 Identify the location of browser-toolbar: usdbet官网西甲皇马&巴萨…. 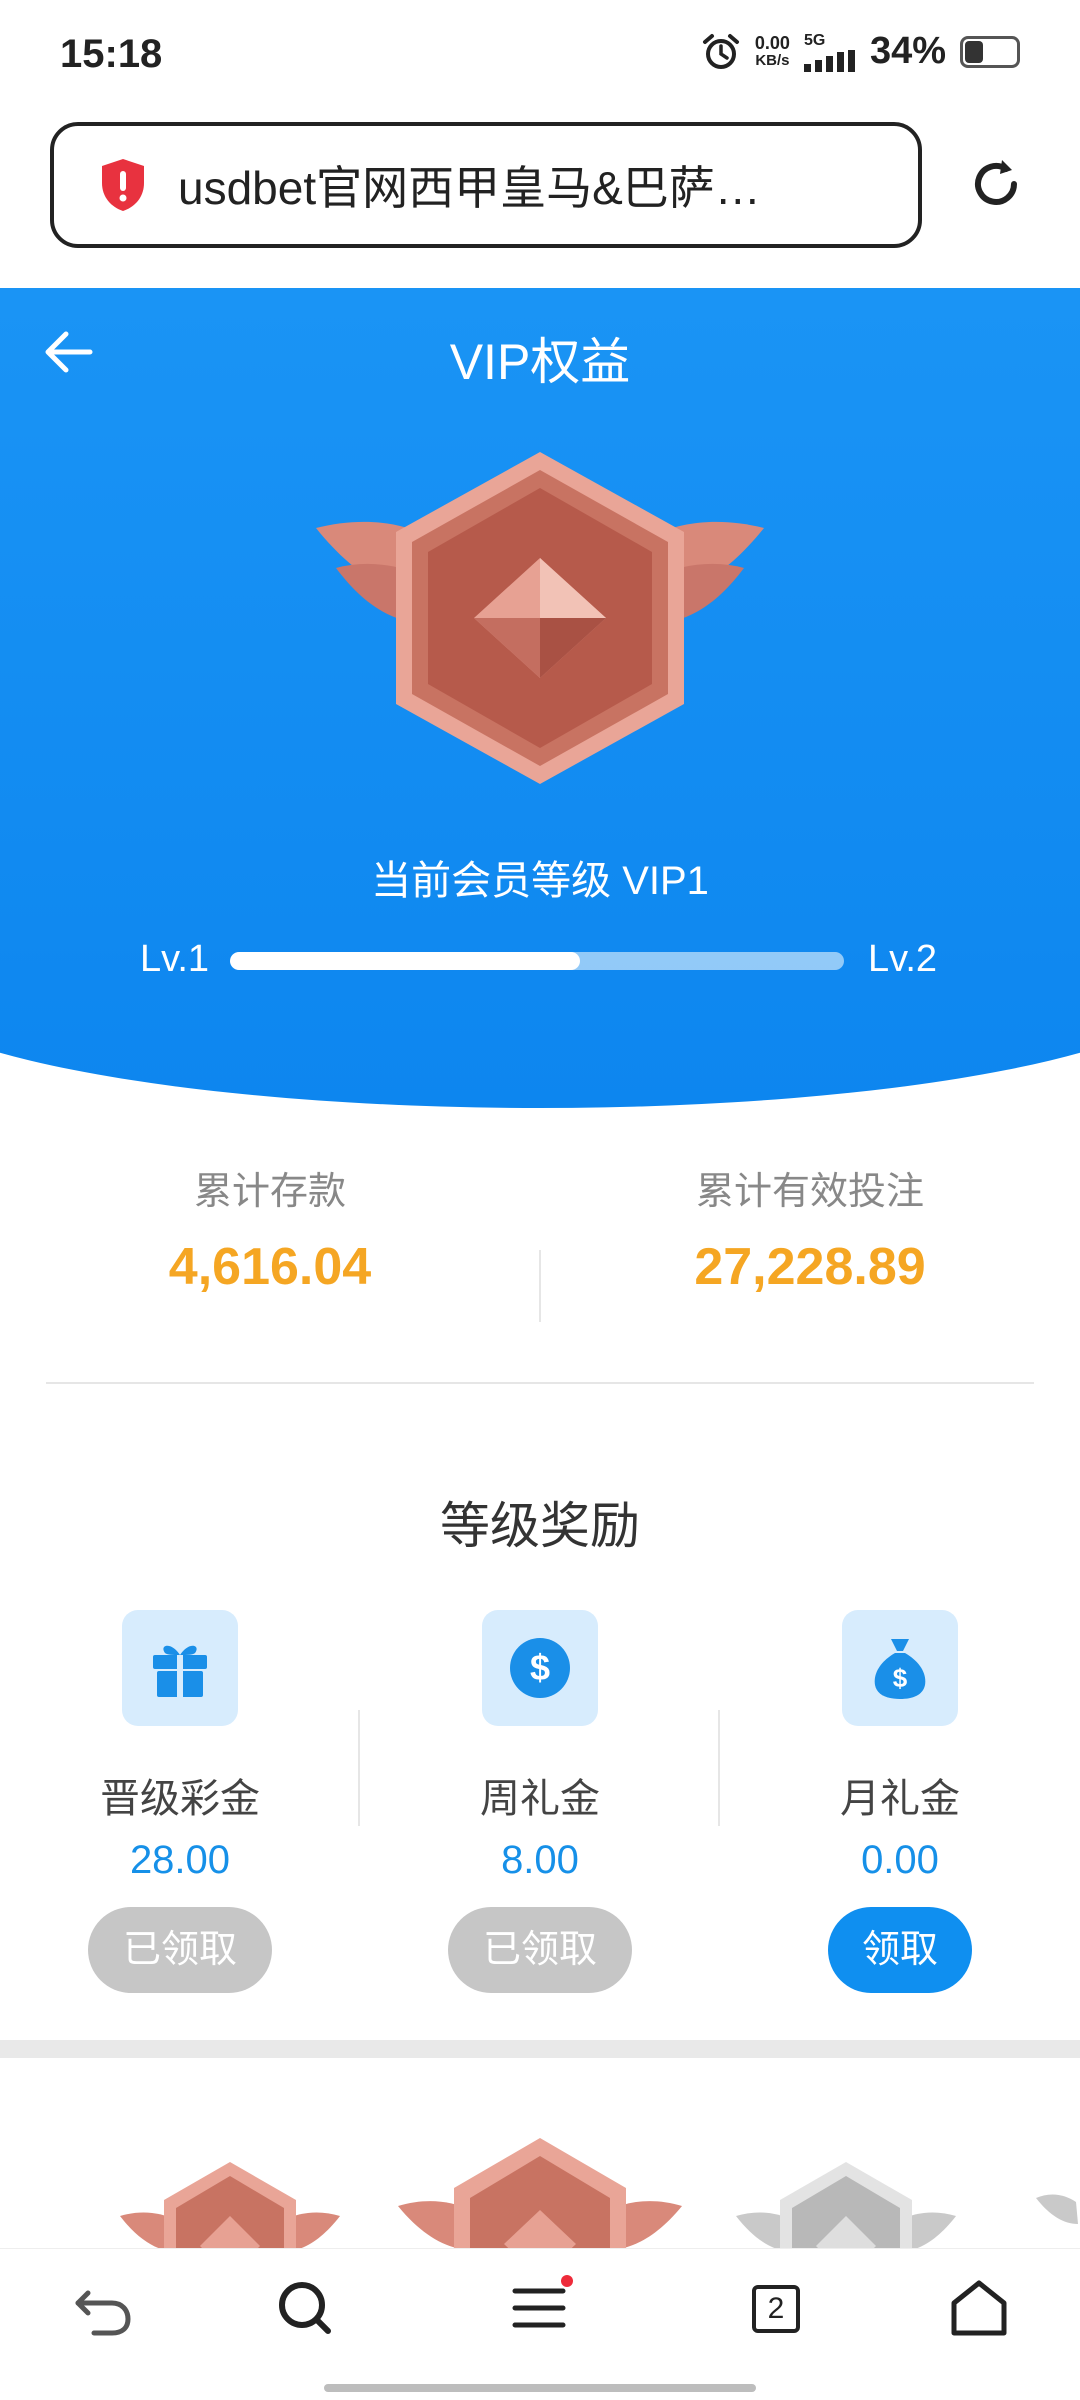
(540, 199).